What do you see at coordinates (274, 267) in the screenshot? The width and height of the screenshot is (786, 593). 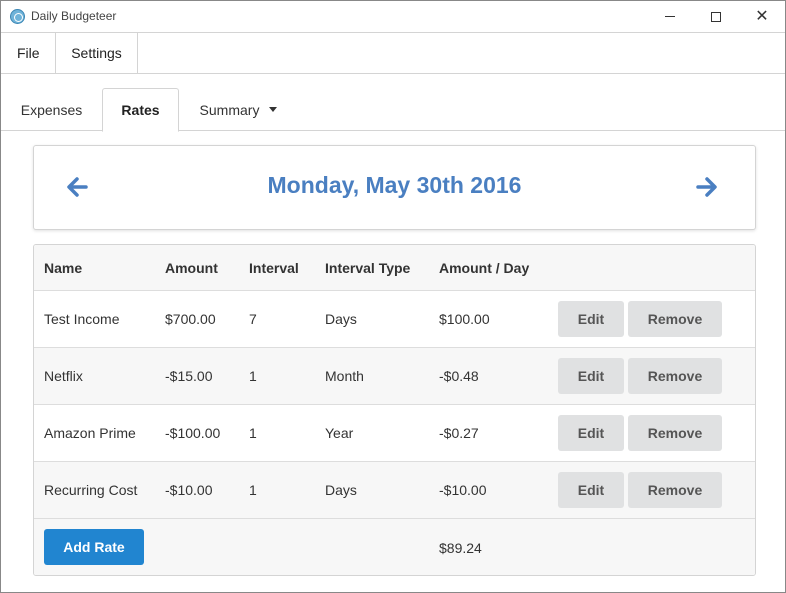 I see `column-header-interval: Interval` at bounding box center [274, 267].